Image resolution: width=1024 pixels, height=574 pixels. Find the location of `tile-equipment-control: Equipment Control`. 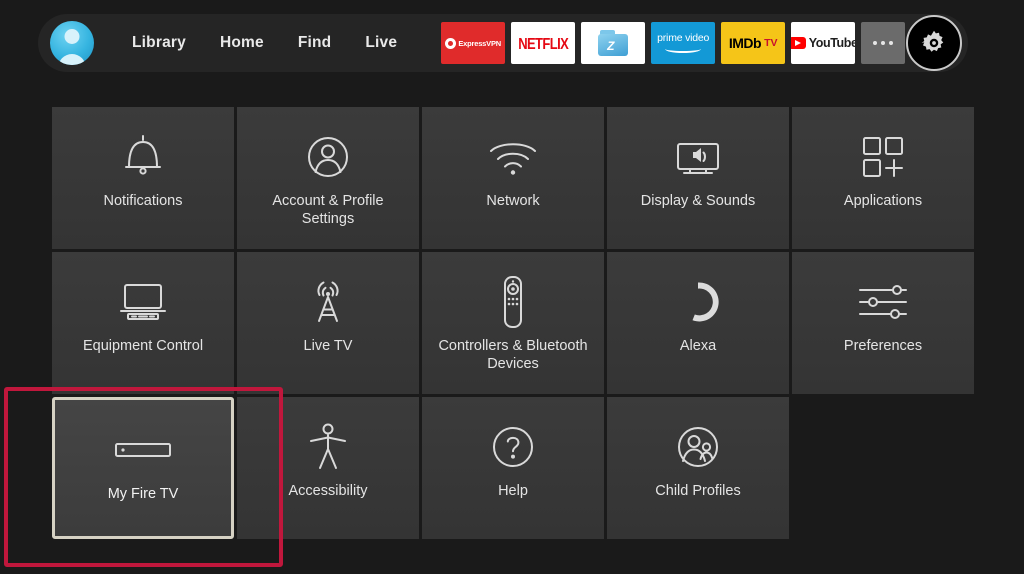

tile-equipment-control: Equipment Control is located at coordinates (143, 323).